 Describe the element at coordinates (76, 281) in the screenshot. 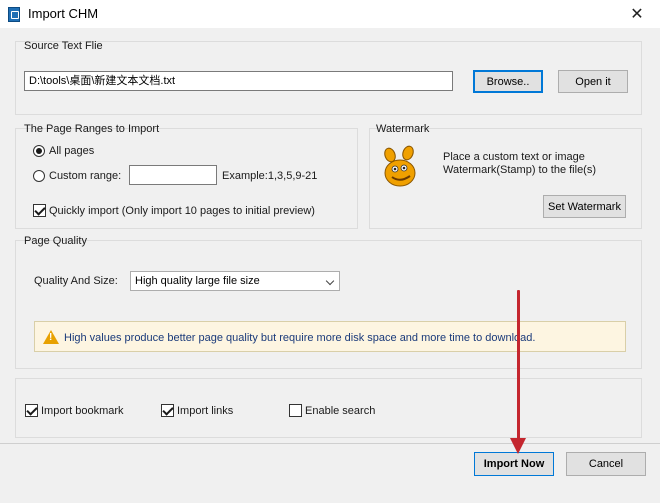

I see `quality-size-label: Quality And Size:` at that location.